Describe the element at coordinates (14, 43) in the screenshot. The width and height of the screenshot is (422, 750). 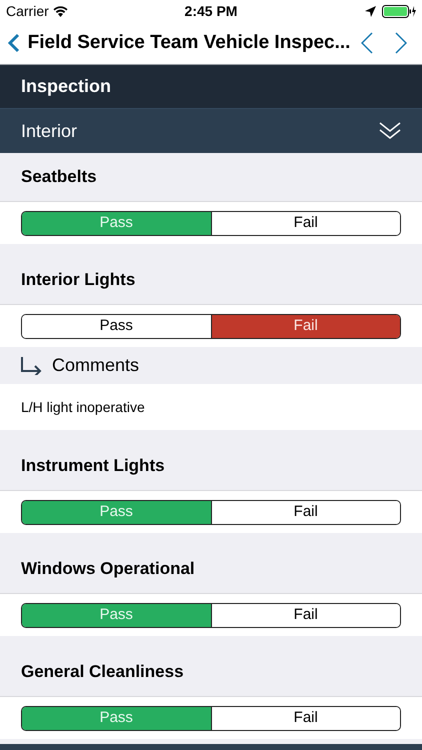
I see `back-chevron-icon` at that location.